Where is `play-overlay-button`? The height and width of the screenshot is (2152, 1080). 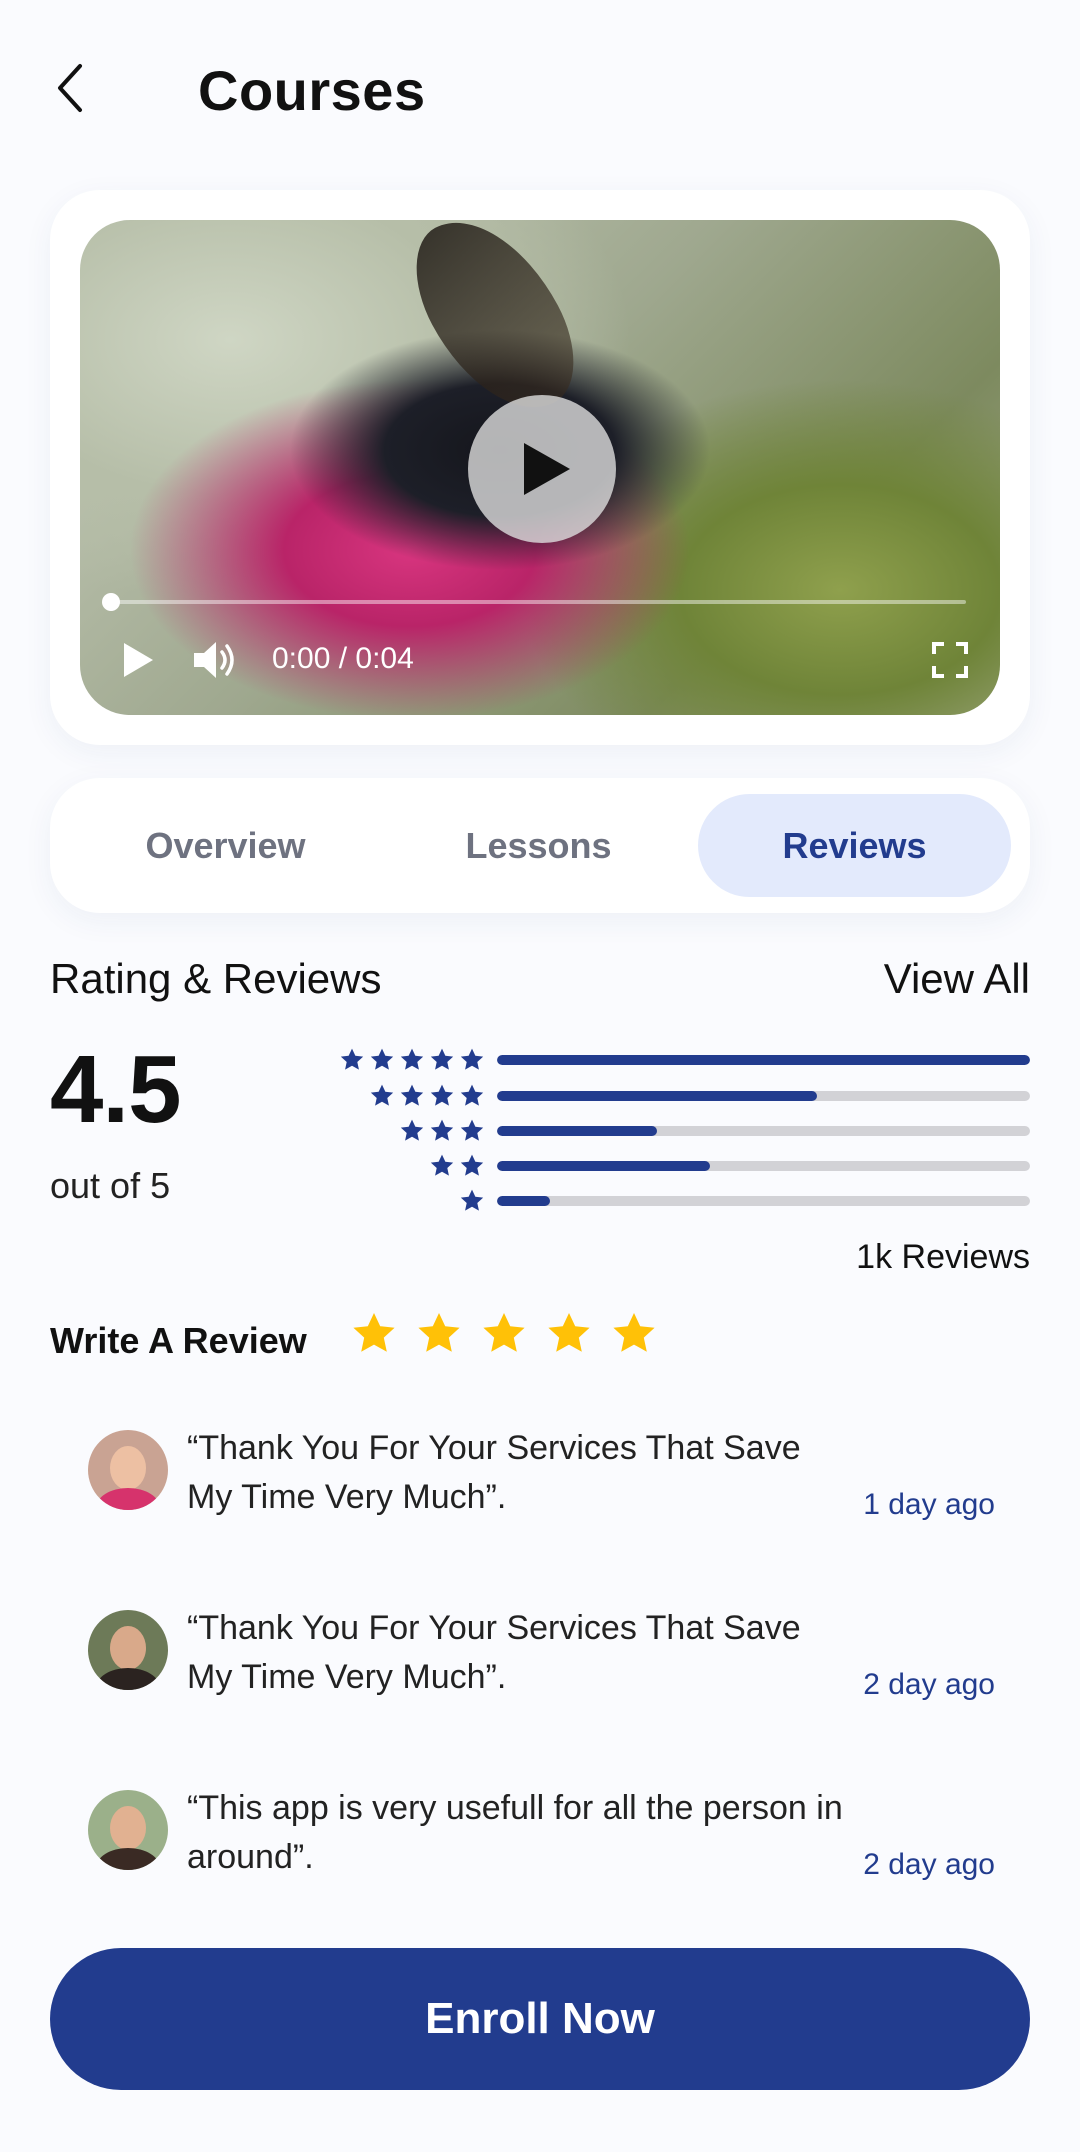 play-overlay-button is located at coordinates (542, 469).